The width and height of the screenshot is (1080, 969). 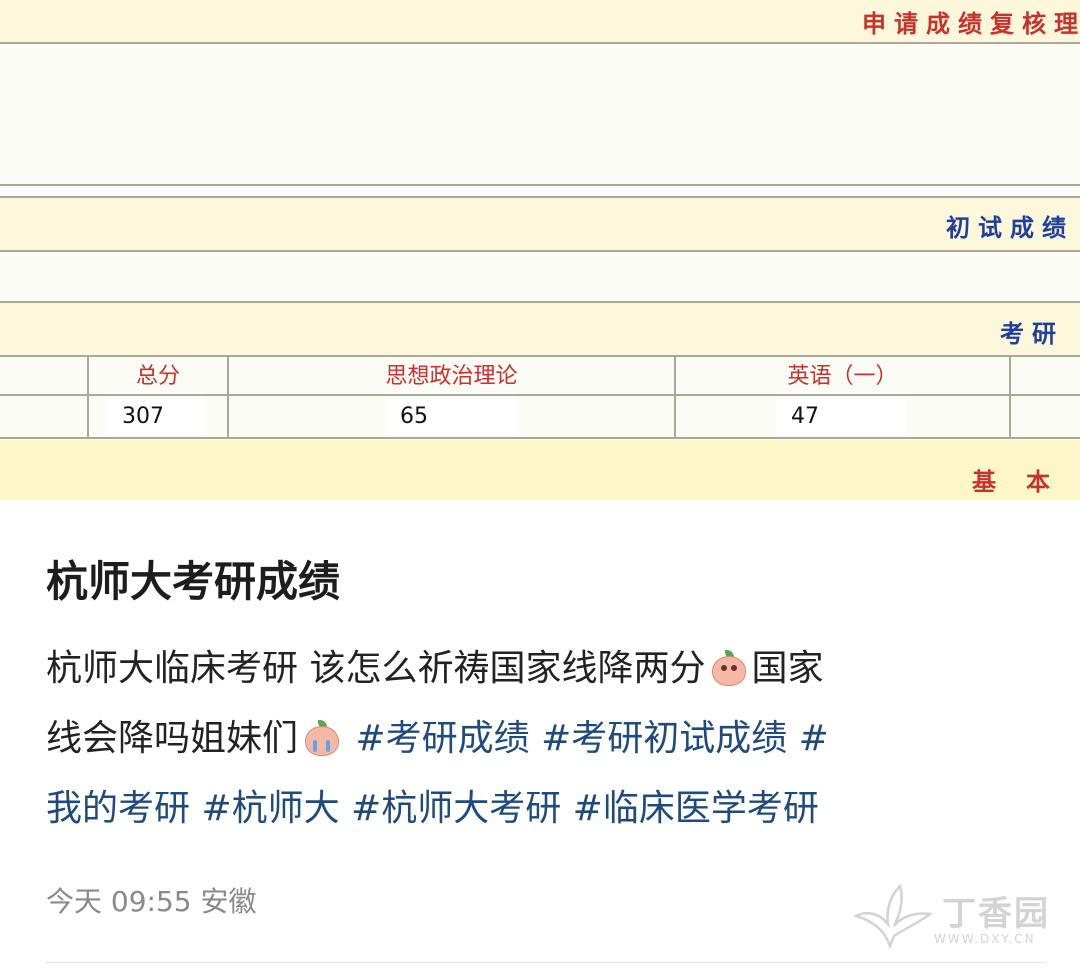 I want to click on post-text: 国家, so click(x=787, y=668).